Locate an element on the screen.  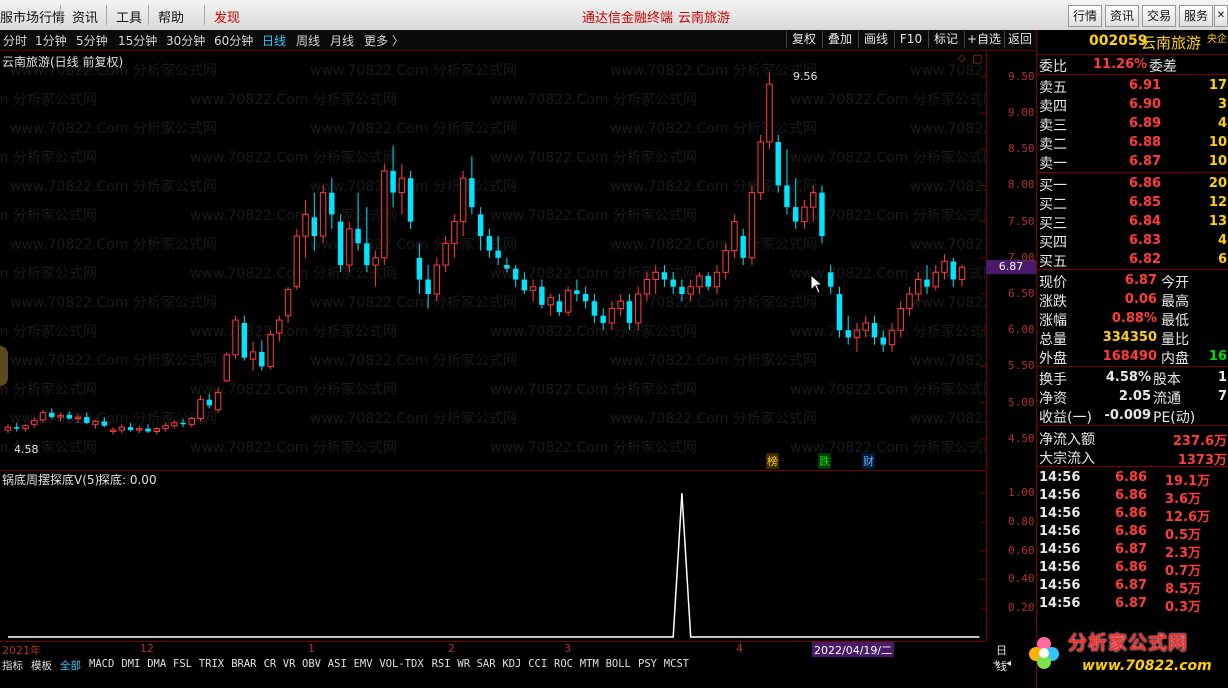
indicator-tab-emv: EMV is located at coordinates (363, 664).